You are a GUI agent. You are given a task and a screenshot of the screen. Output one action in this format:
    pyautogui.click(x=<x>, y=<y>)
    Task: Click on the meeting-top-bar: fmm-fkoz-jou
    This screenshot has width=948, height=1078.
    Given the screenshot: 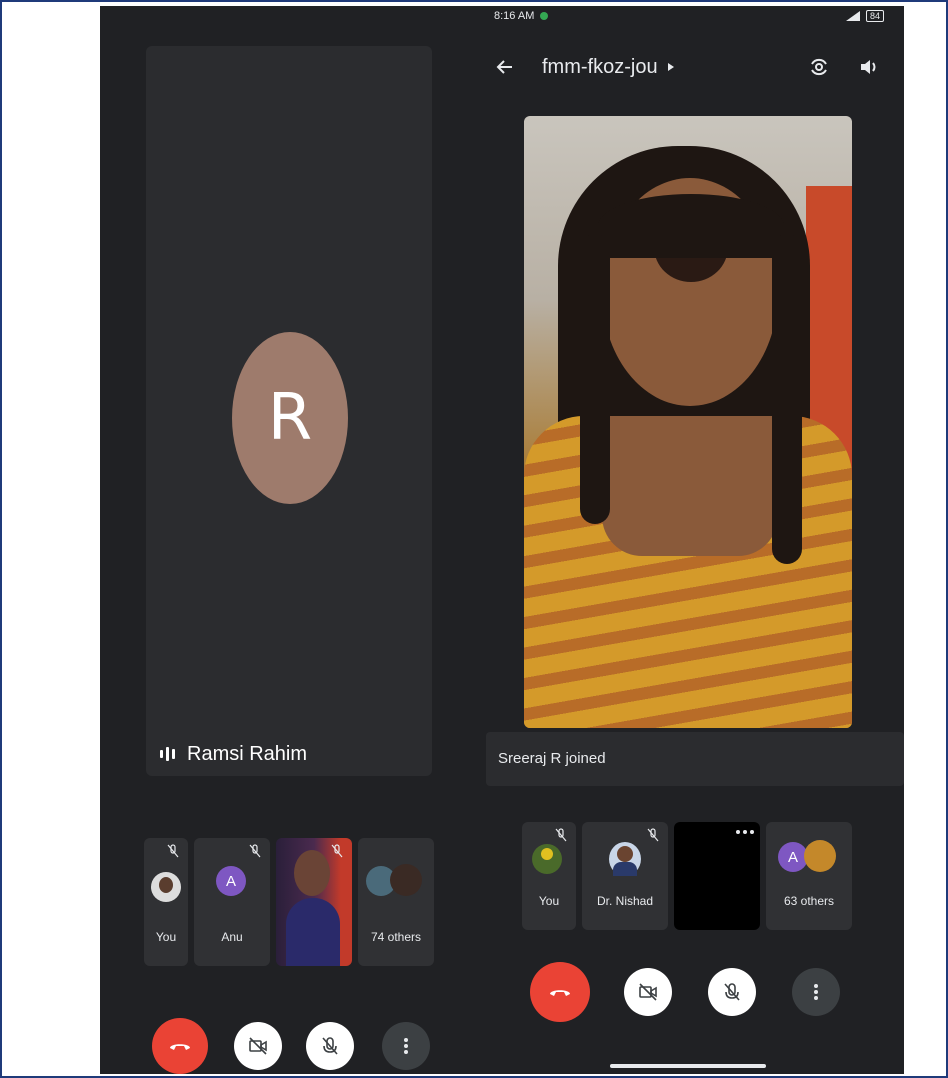 What is the action you would take?
    pyautogui.click(x=688, y=67)
    